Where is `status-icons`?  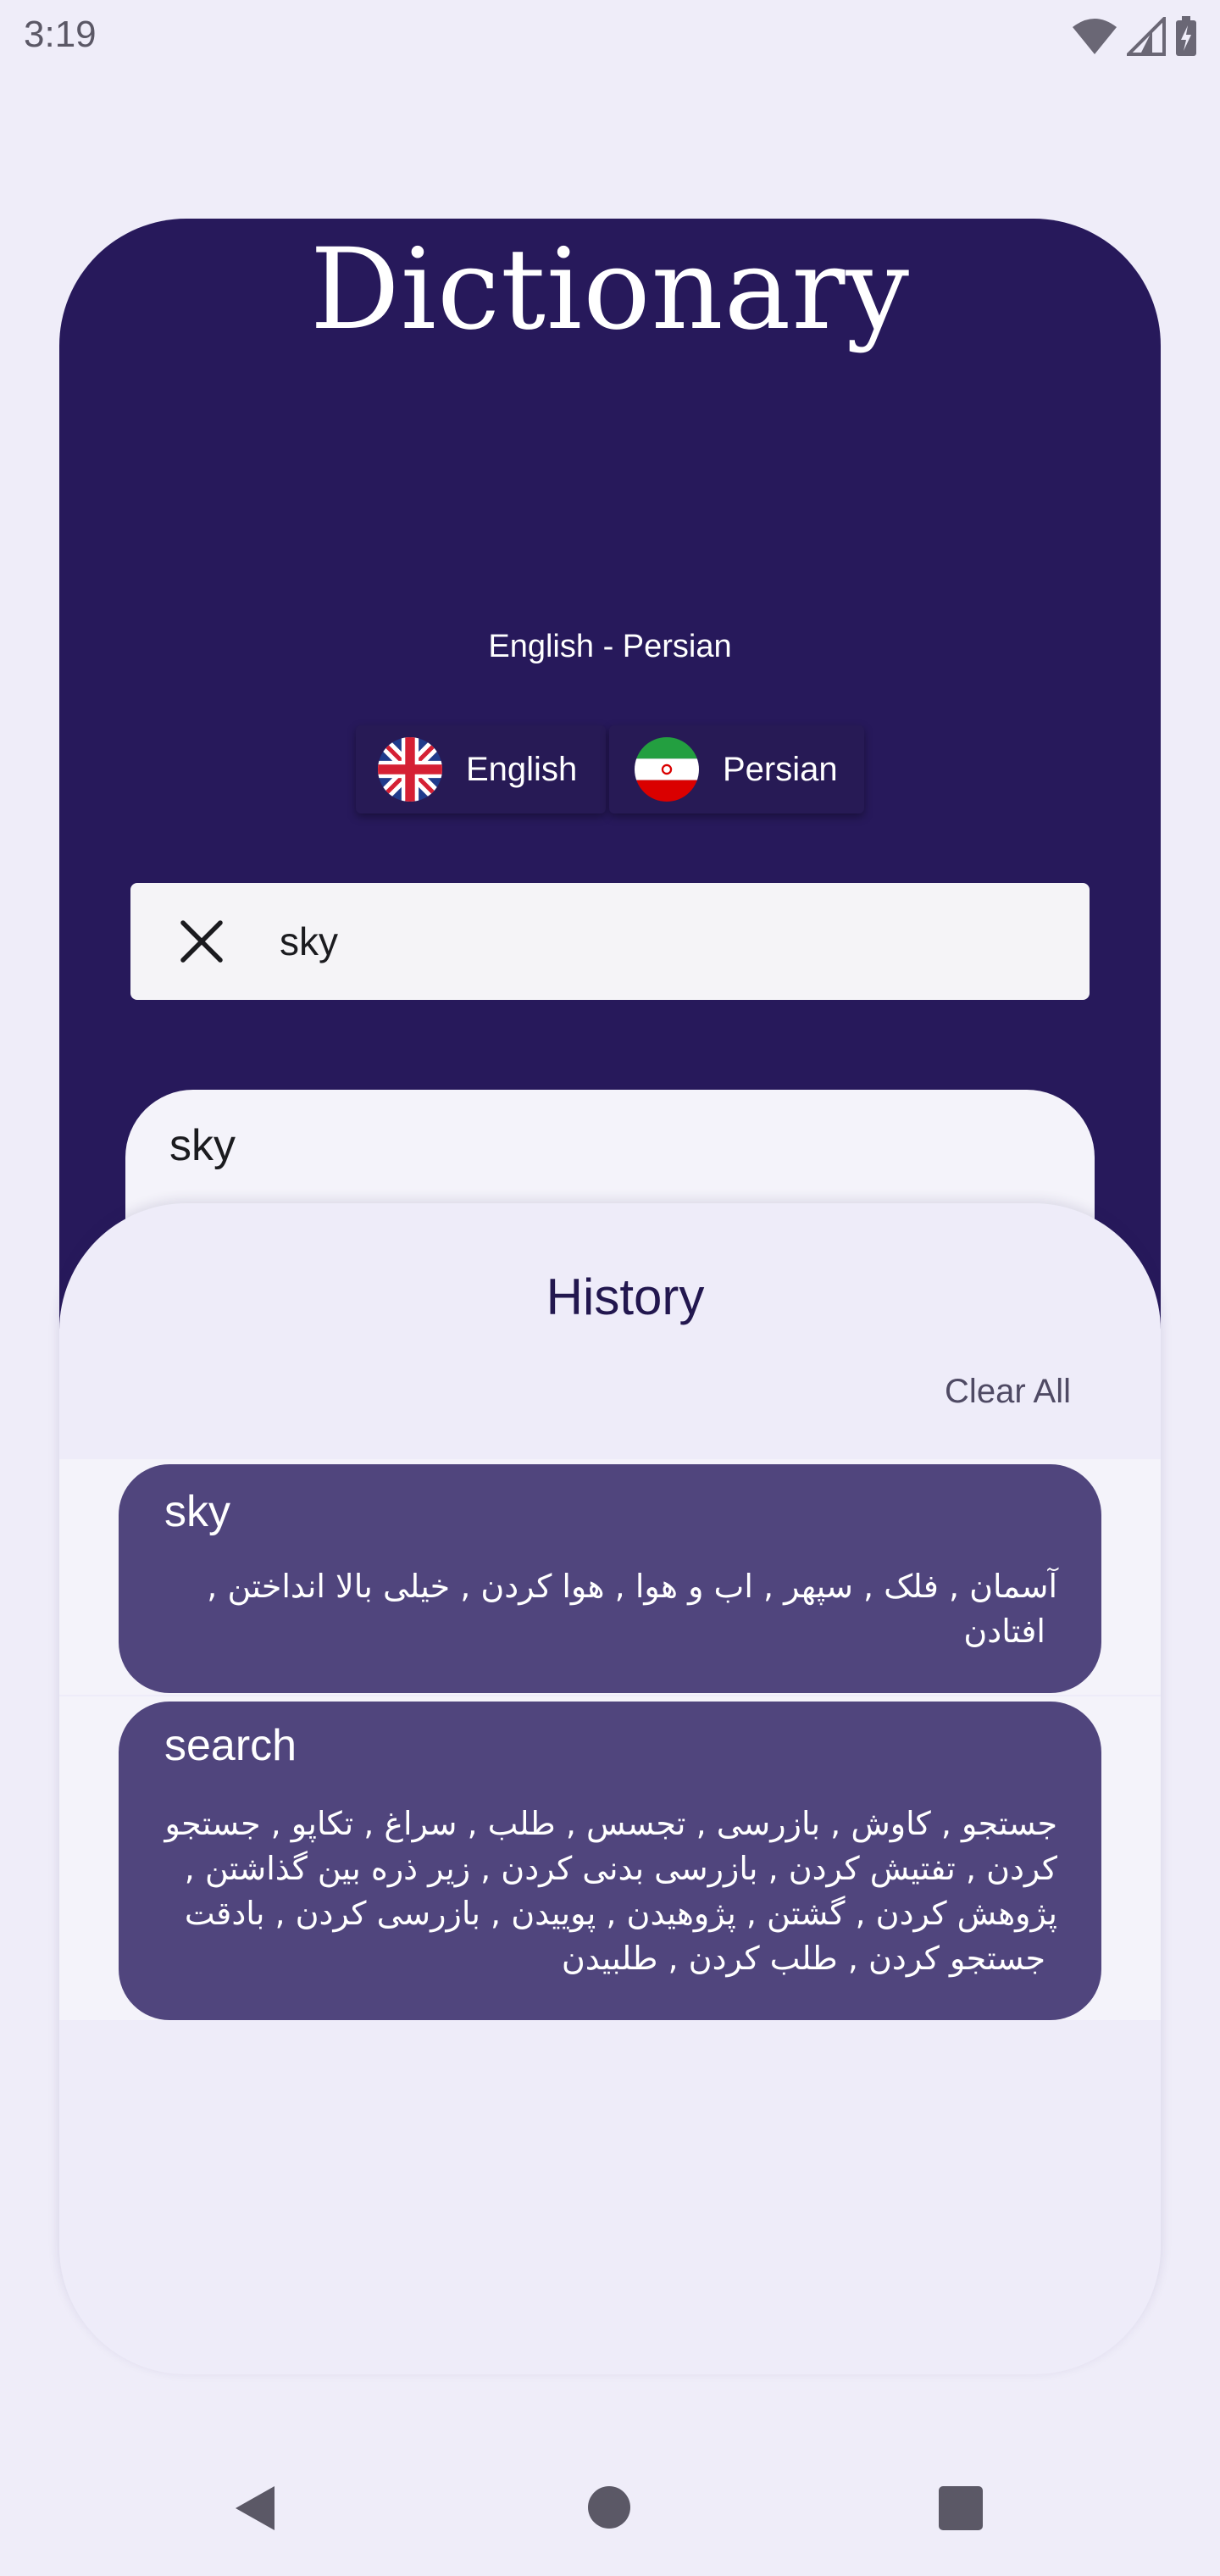 status-icons is located at coordinates (1134, 36).